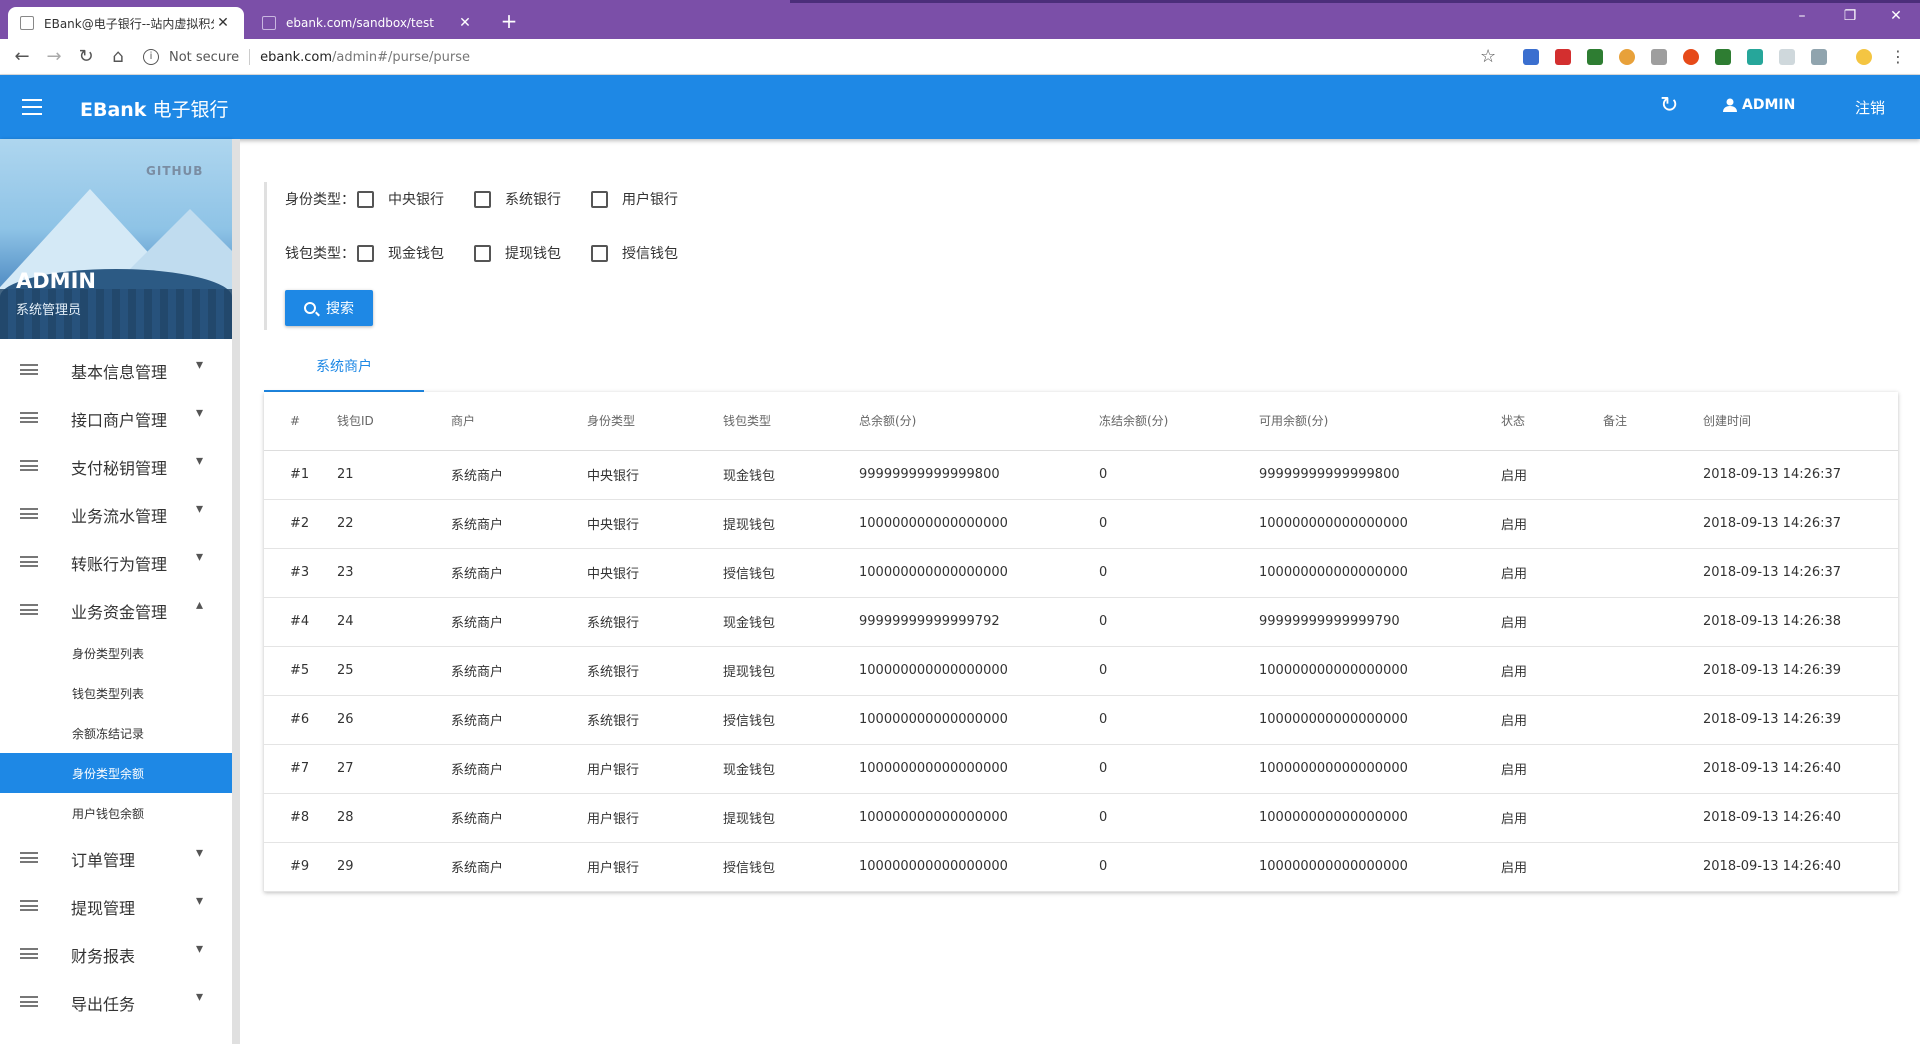 This screenshot has height=1044, width=1920. What do you see at coordinates (116, 857) in the screenshot?
I see `sidebar-item-orders: 订单管理 ▾` at bounding box center [116, 857].